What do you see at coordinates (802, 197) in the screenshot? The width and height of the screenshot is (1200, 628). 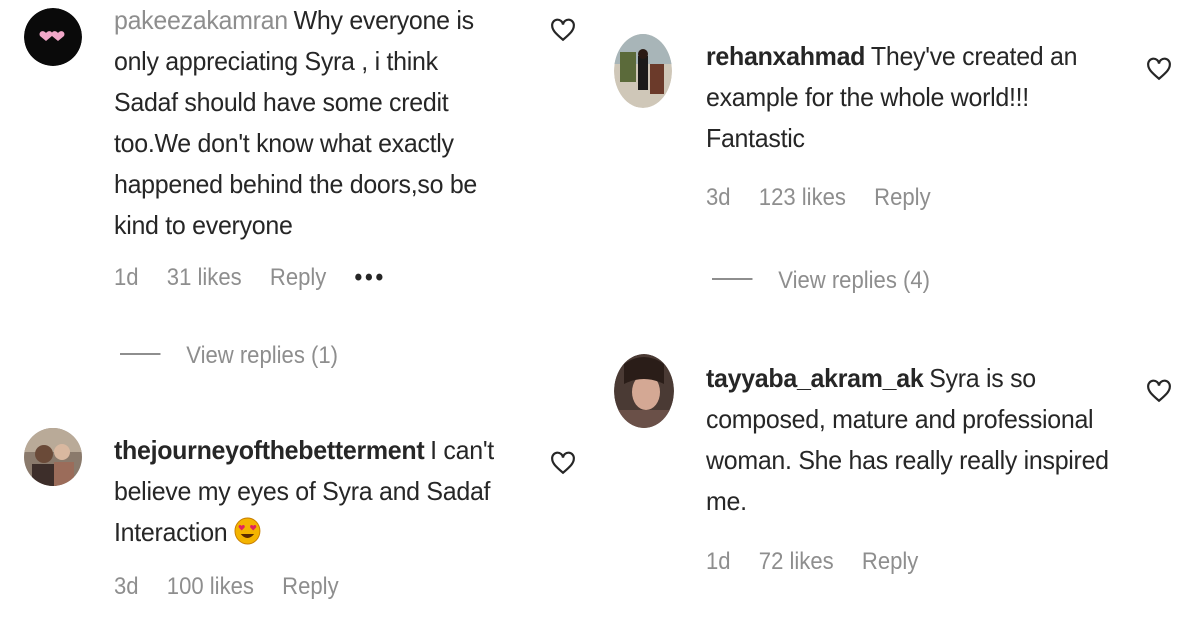 I see `likes-count: 123 likes` at bounding box center [802, 197].